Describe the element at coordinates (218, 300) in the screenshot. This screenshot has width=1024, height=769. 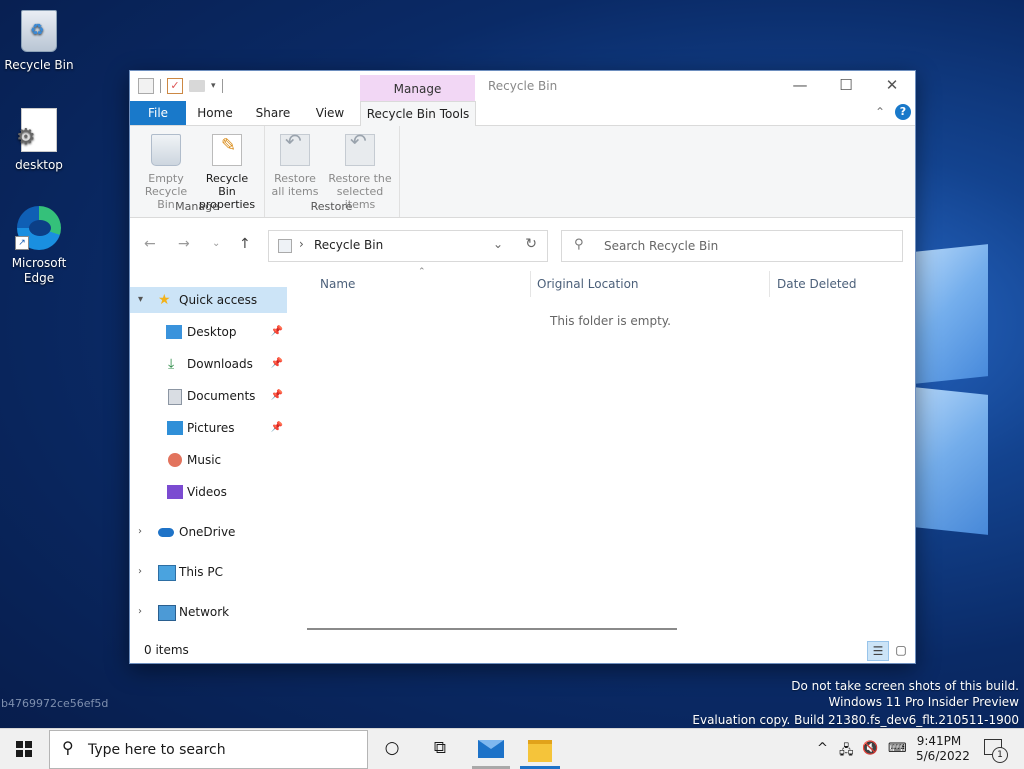
I see `nav-label: Quick access` at that location.